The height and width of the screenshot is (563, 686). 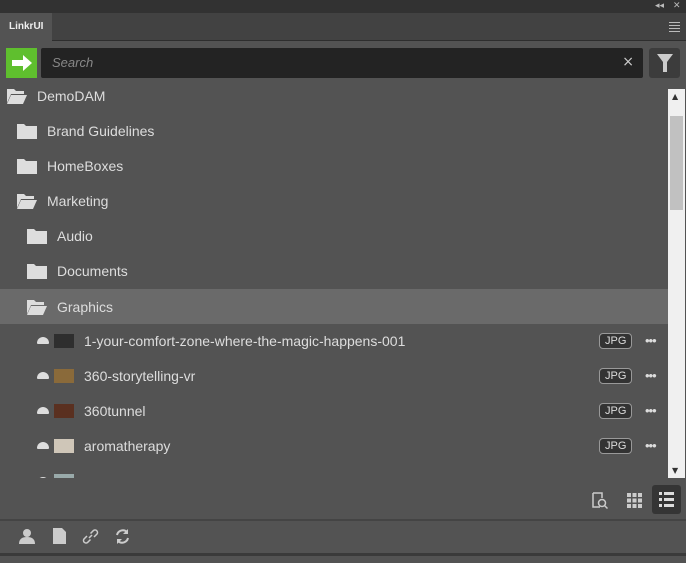 I want to click on tree-item-documents: Documents, so click(x=334, y=270).